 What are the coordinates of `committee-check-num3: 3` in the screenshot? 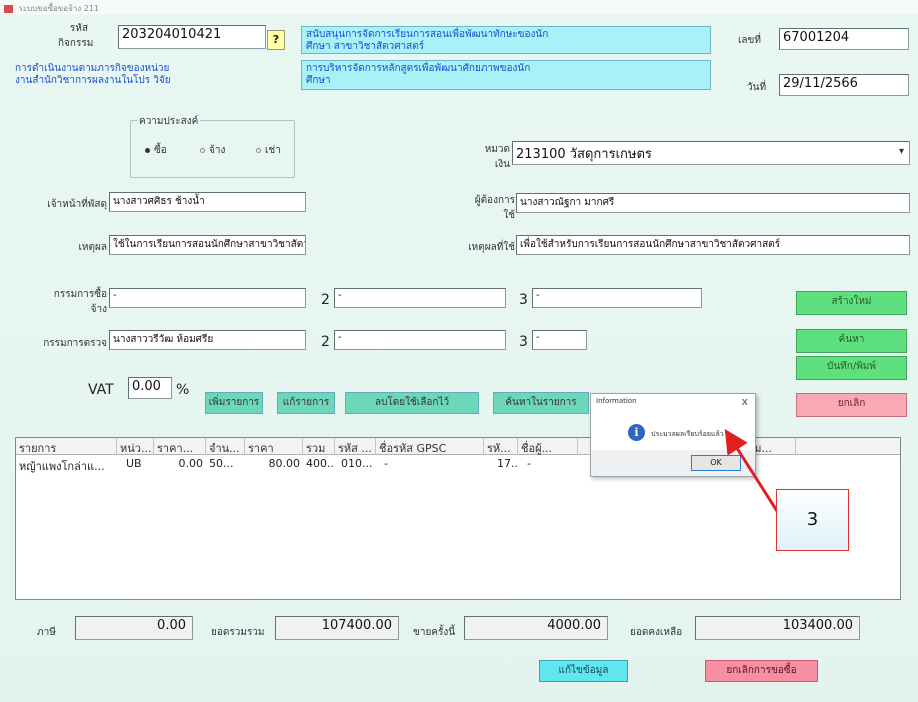 It's located at (523, 342).